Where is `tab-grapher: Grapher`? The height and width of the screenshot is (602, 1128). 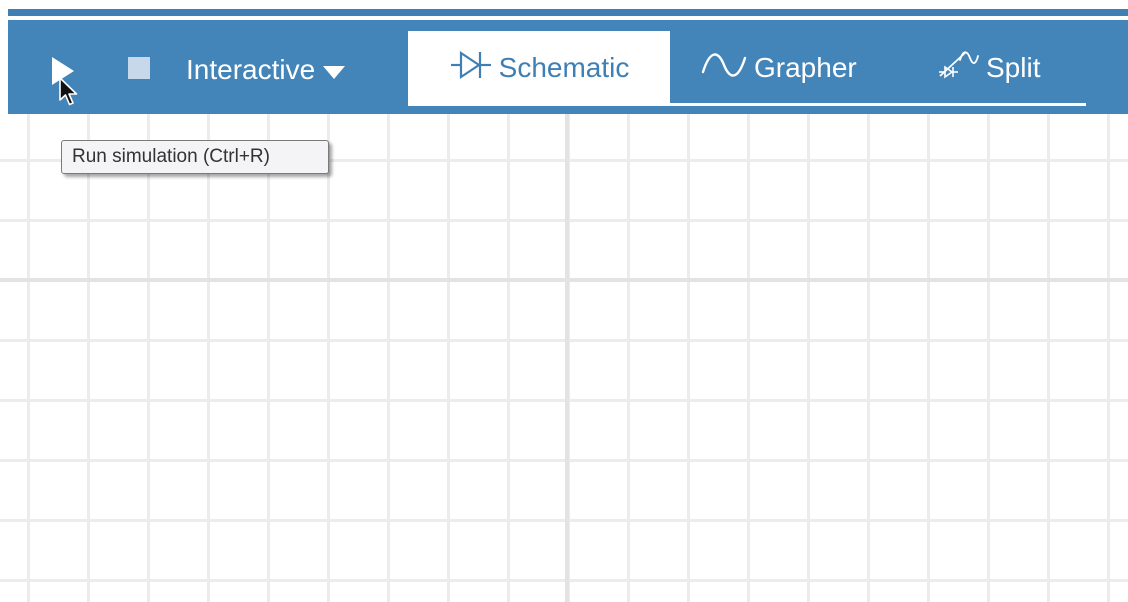
tab-grapher: Grapher is located at coordinates (795, 68).